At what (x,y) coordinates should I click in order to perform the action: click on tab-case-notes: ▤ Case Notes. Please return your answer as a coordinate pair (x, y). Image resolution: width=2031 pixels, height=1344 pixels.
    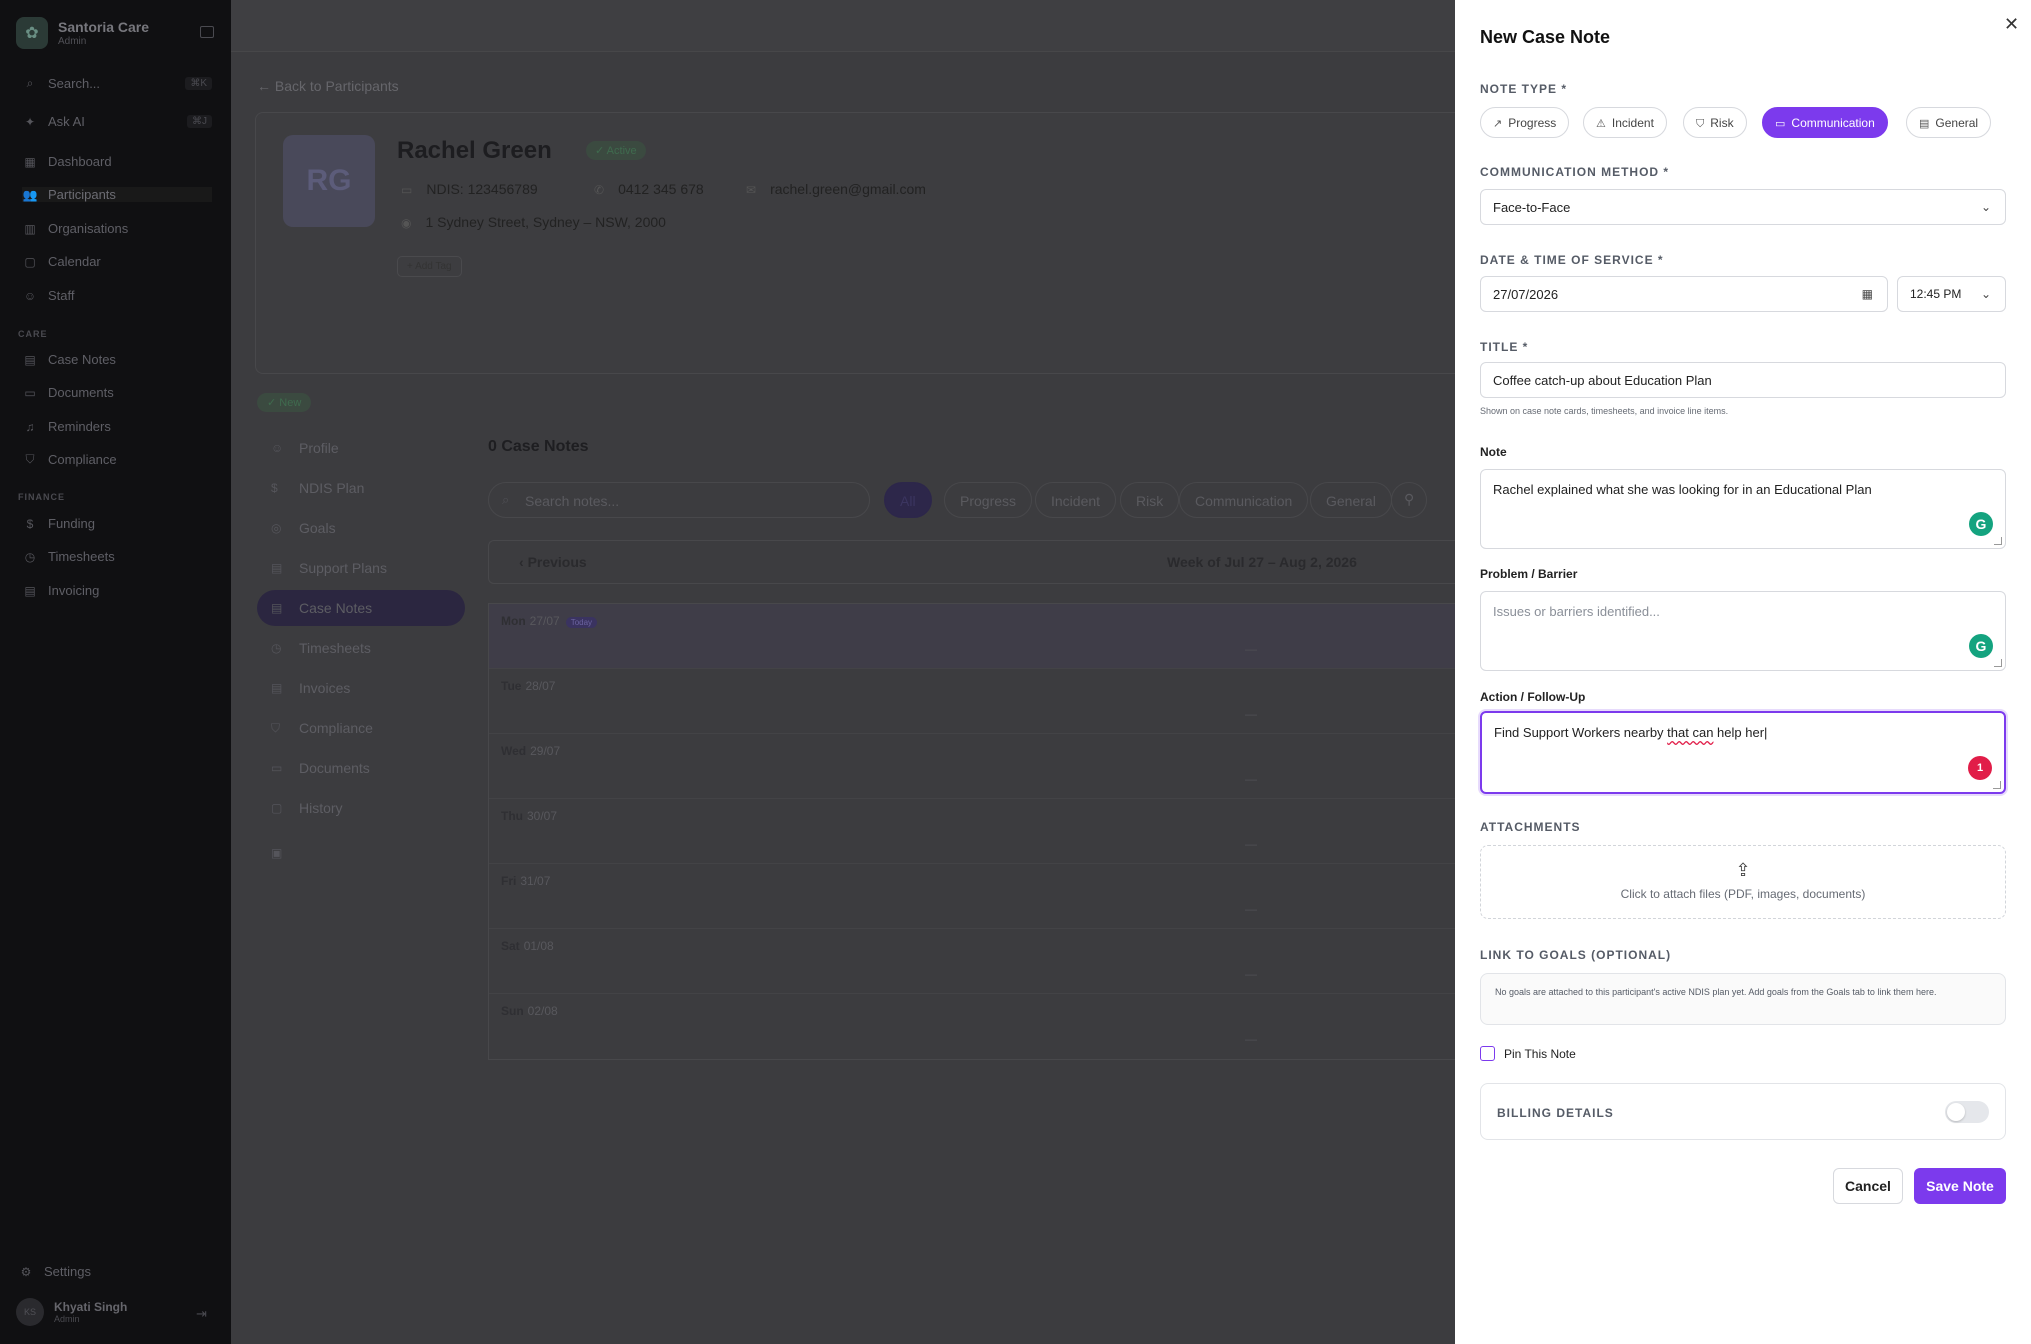
    Looking at the image, I should click on (321, 608).